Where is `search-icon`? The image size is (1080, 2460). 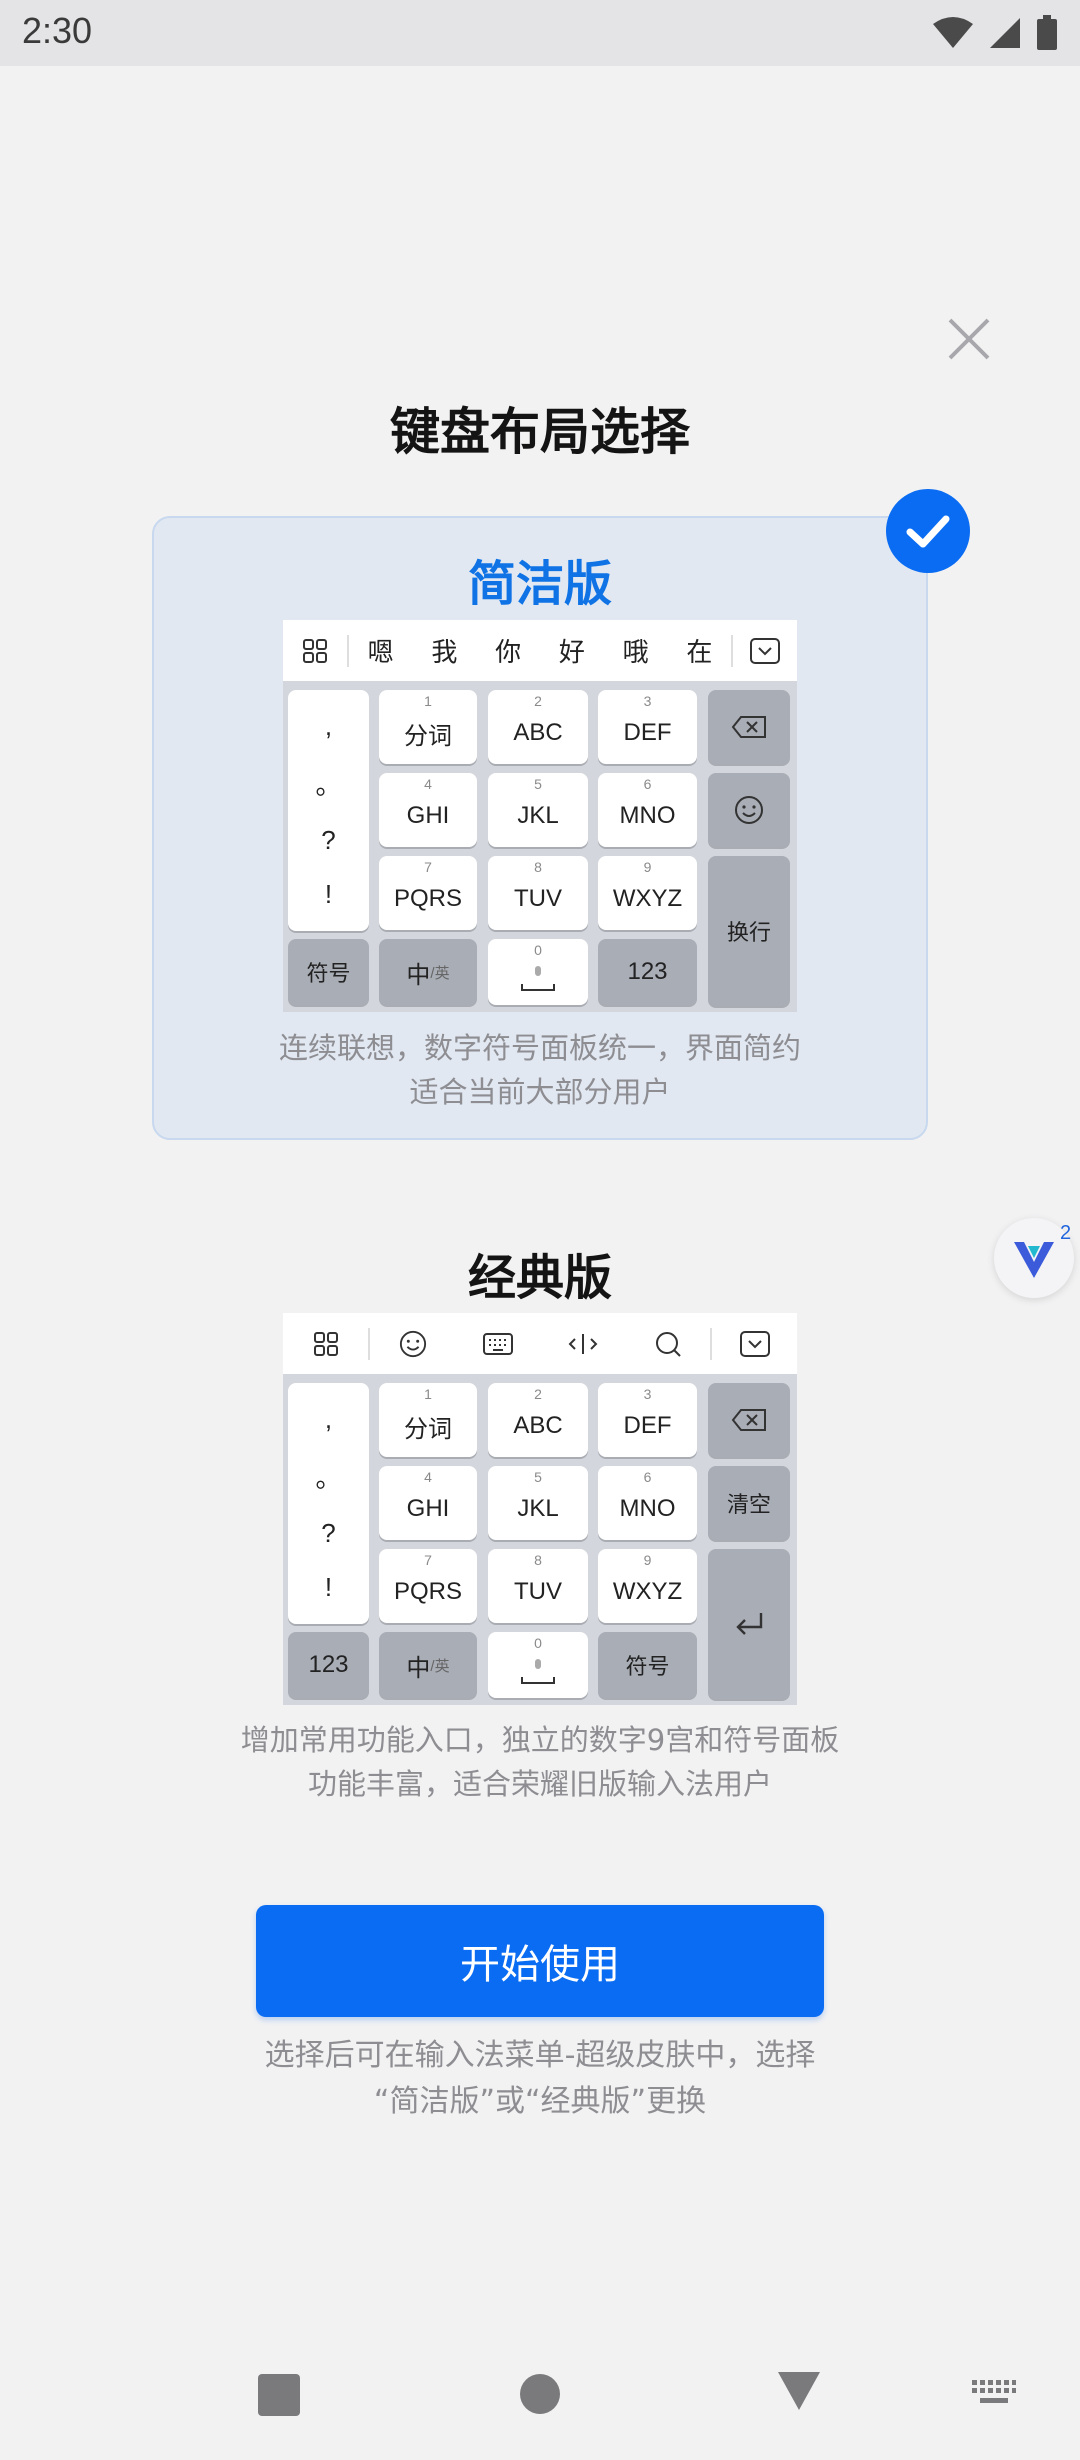 search-icon is located at coordinates (667, 1343).